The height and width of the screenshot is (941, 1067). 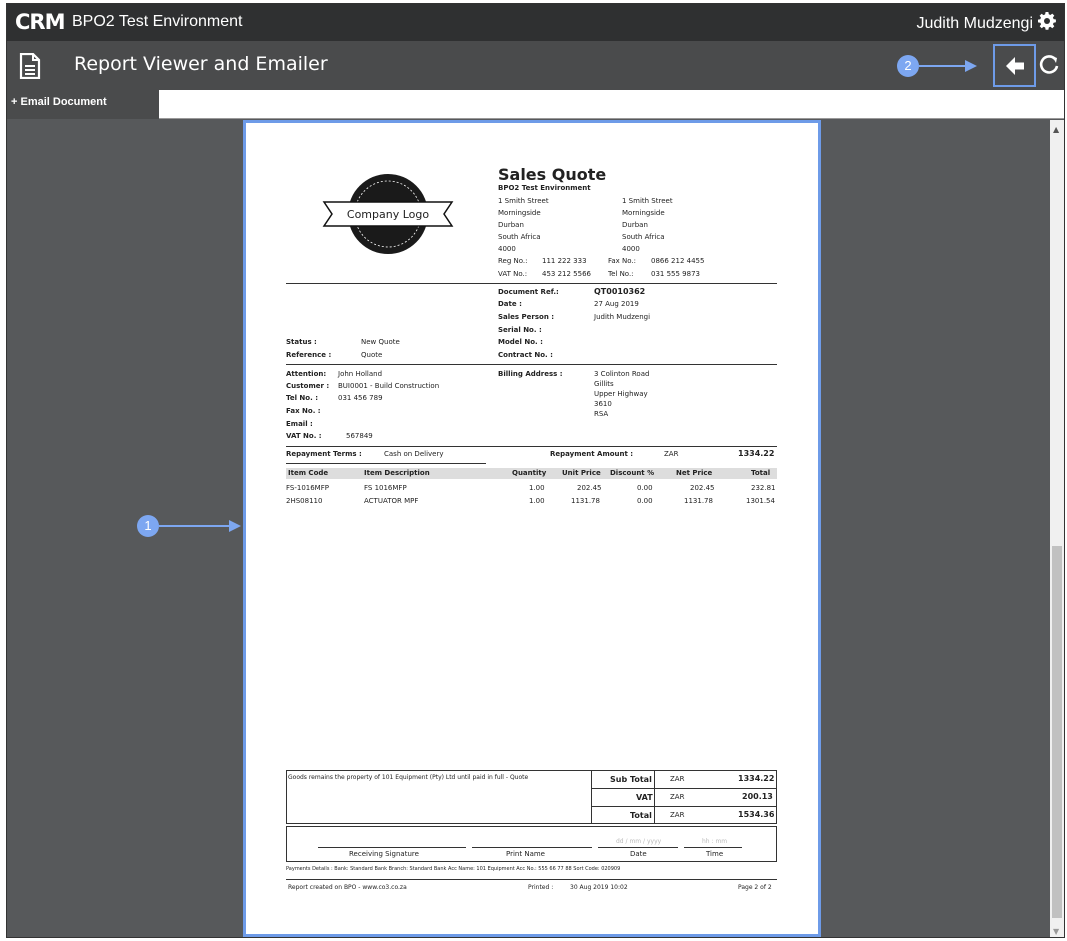 I want to click on email-label: Email :, so click(x=299, y=424).